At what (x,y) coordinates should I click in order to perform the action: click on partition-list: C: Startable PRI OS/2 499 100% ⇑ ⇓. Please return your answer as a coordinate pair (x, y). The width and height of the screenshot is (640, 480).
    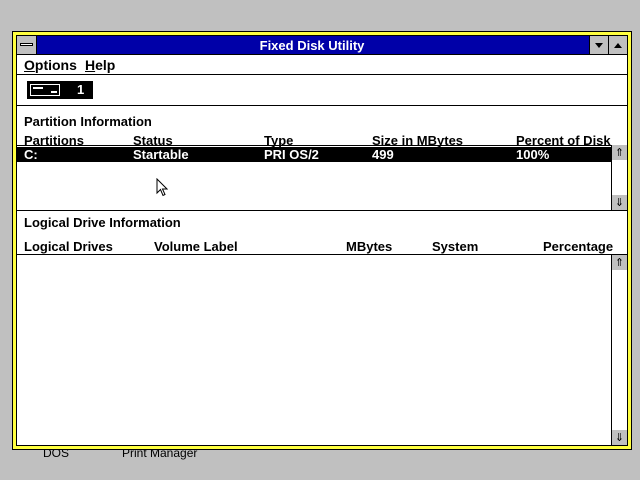
    Looking at the image, I should click on (322, 177).